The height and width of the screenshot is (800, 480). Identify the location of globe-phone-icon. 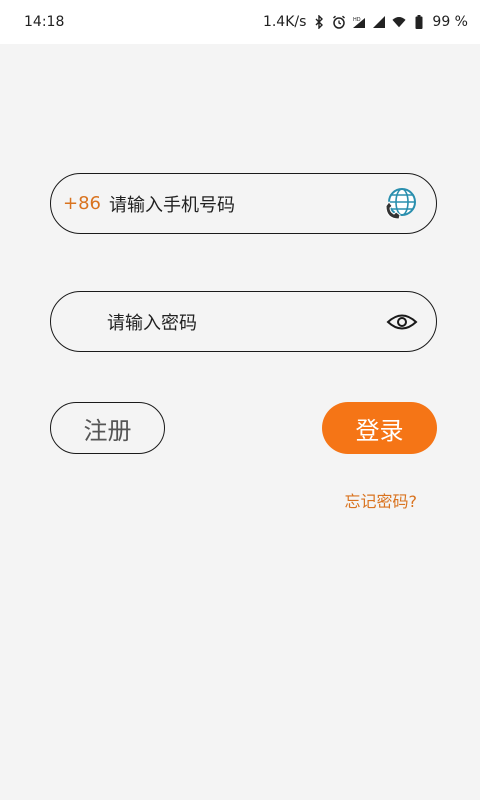
(401, 204).